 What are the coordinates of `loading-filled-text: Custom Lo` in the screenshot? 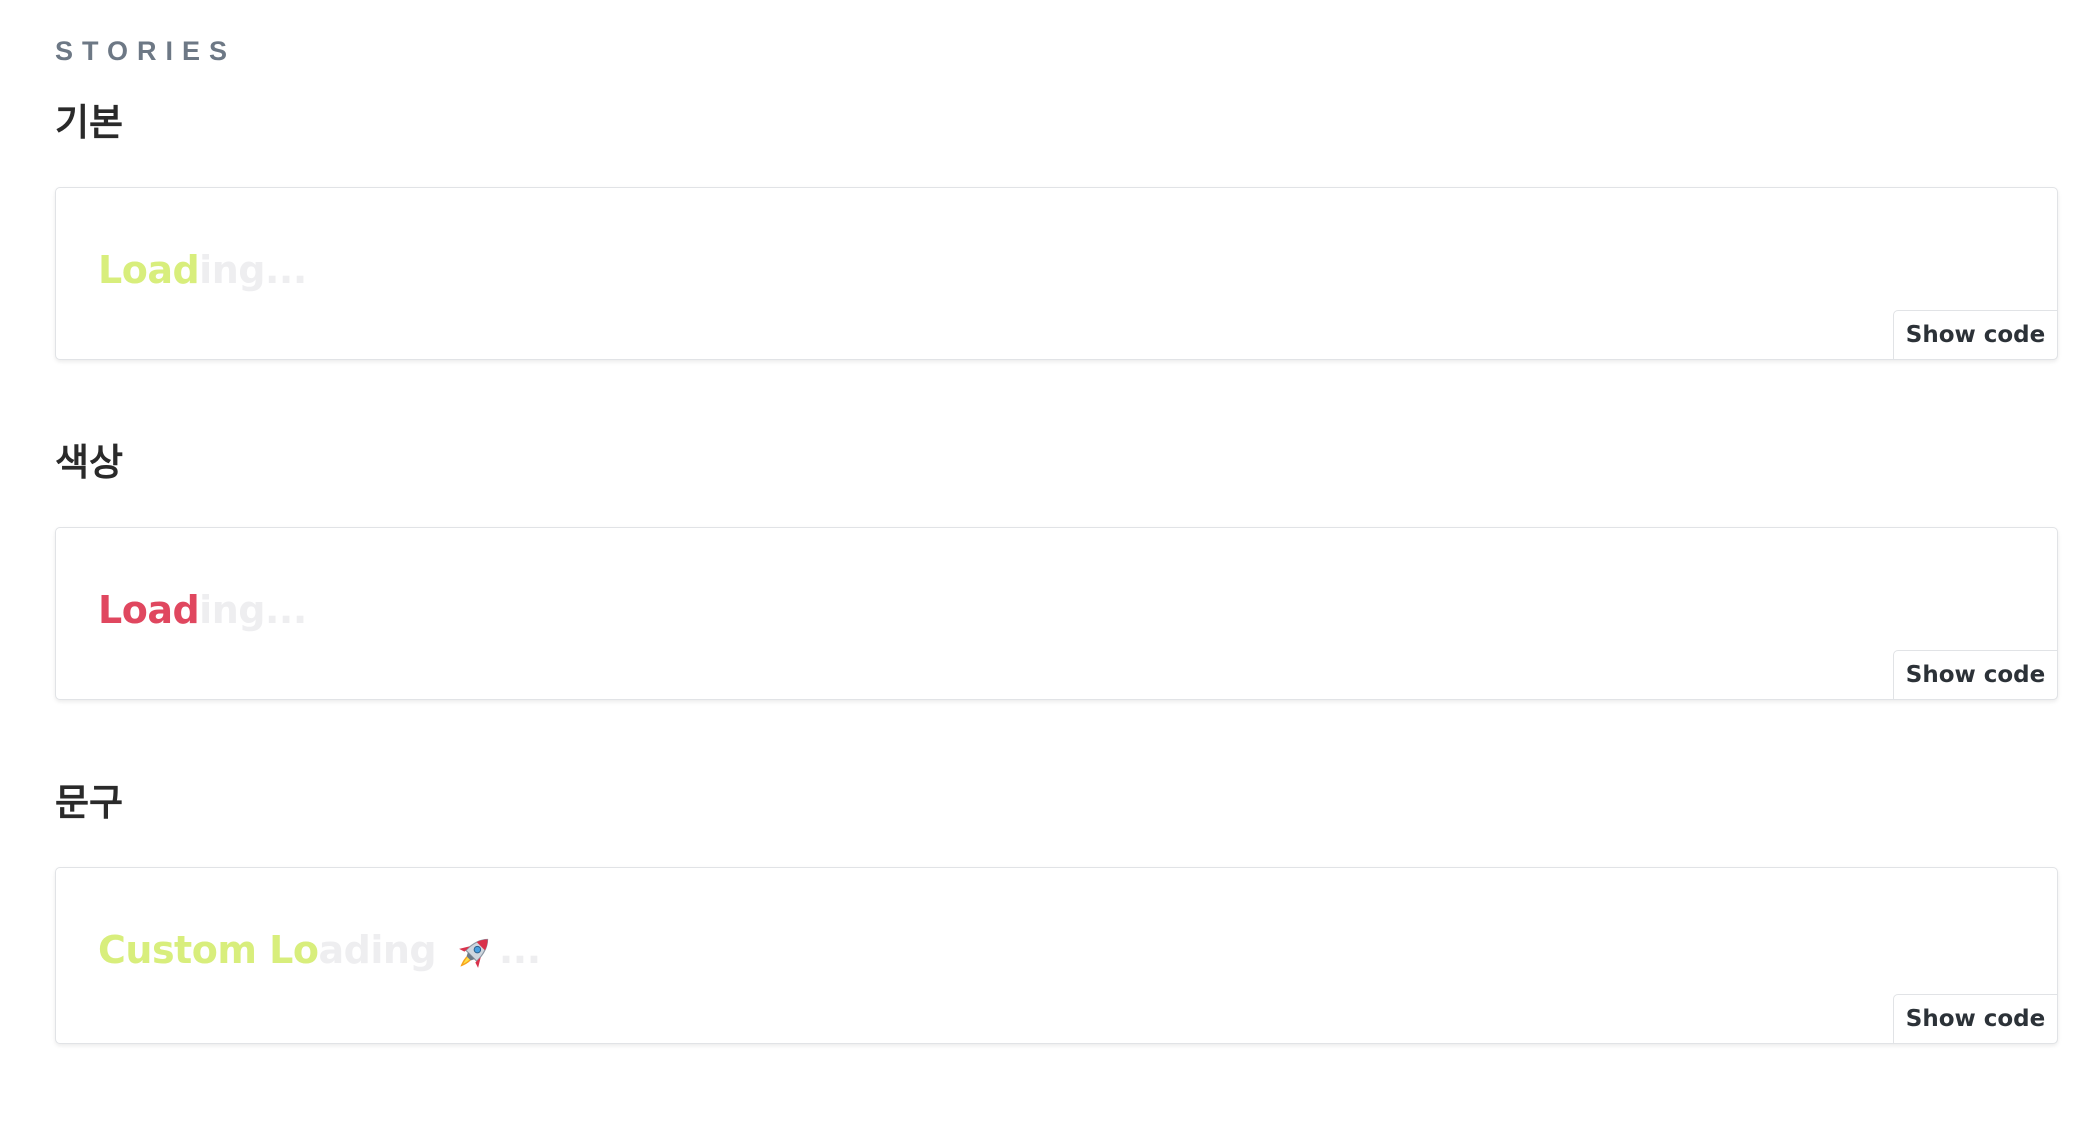 It's located at (208, 950).